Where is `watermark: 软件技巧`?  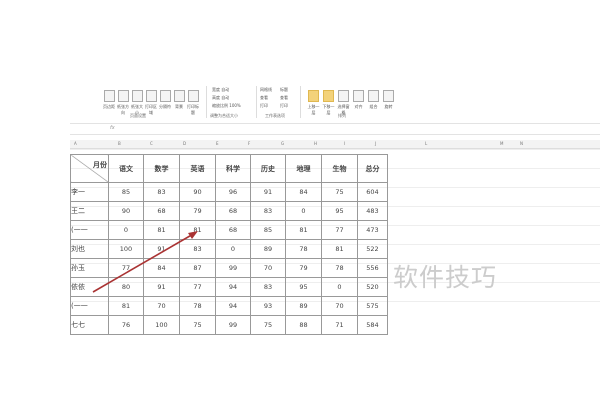 watermark: 软件技巧 is located at coordinates (445, 277).